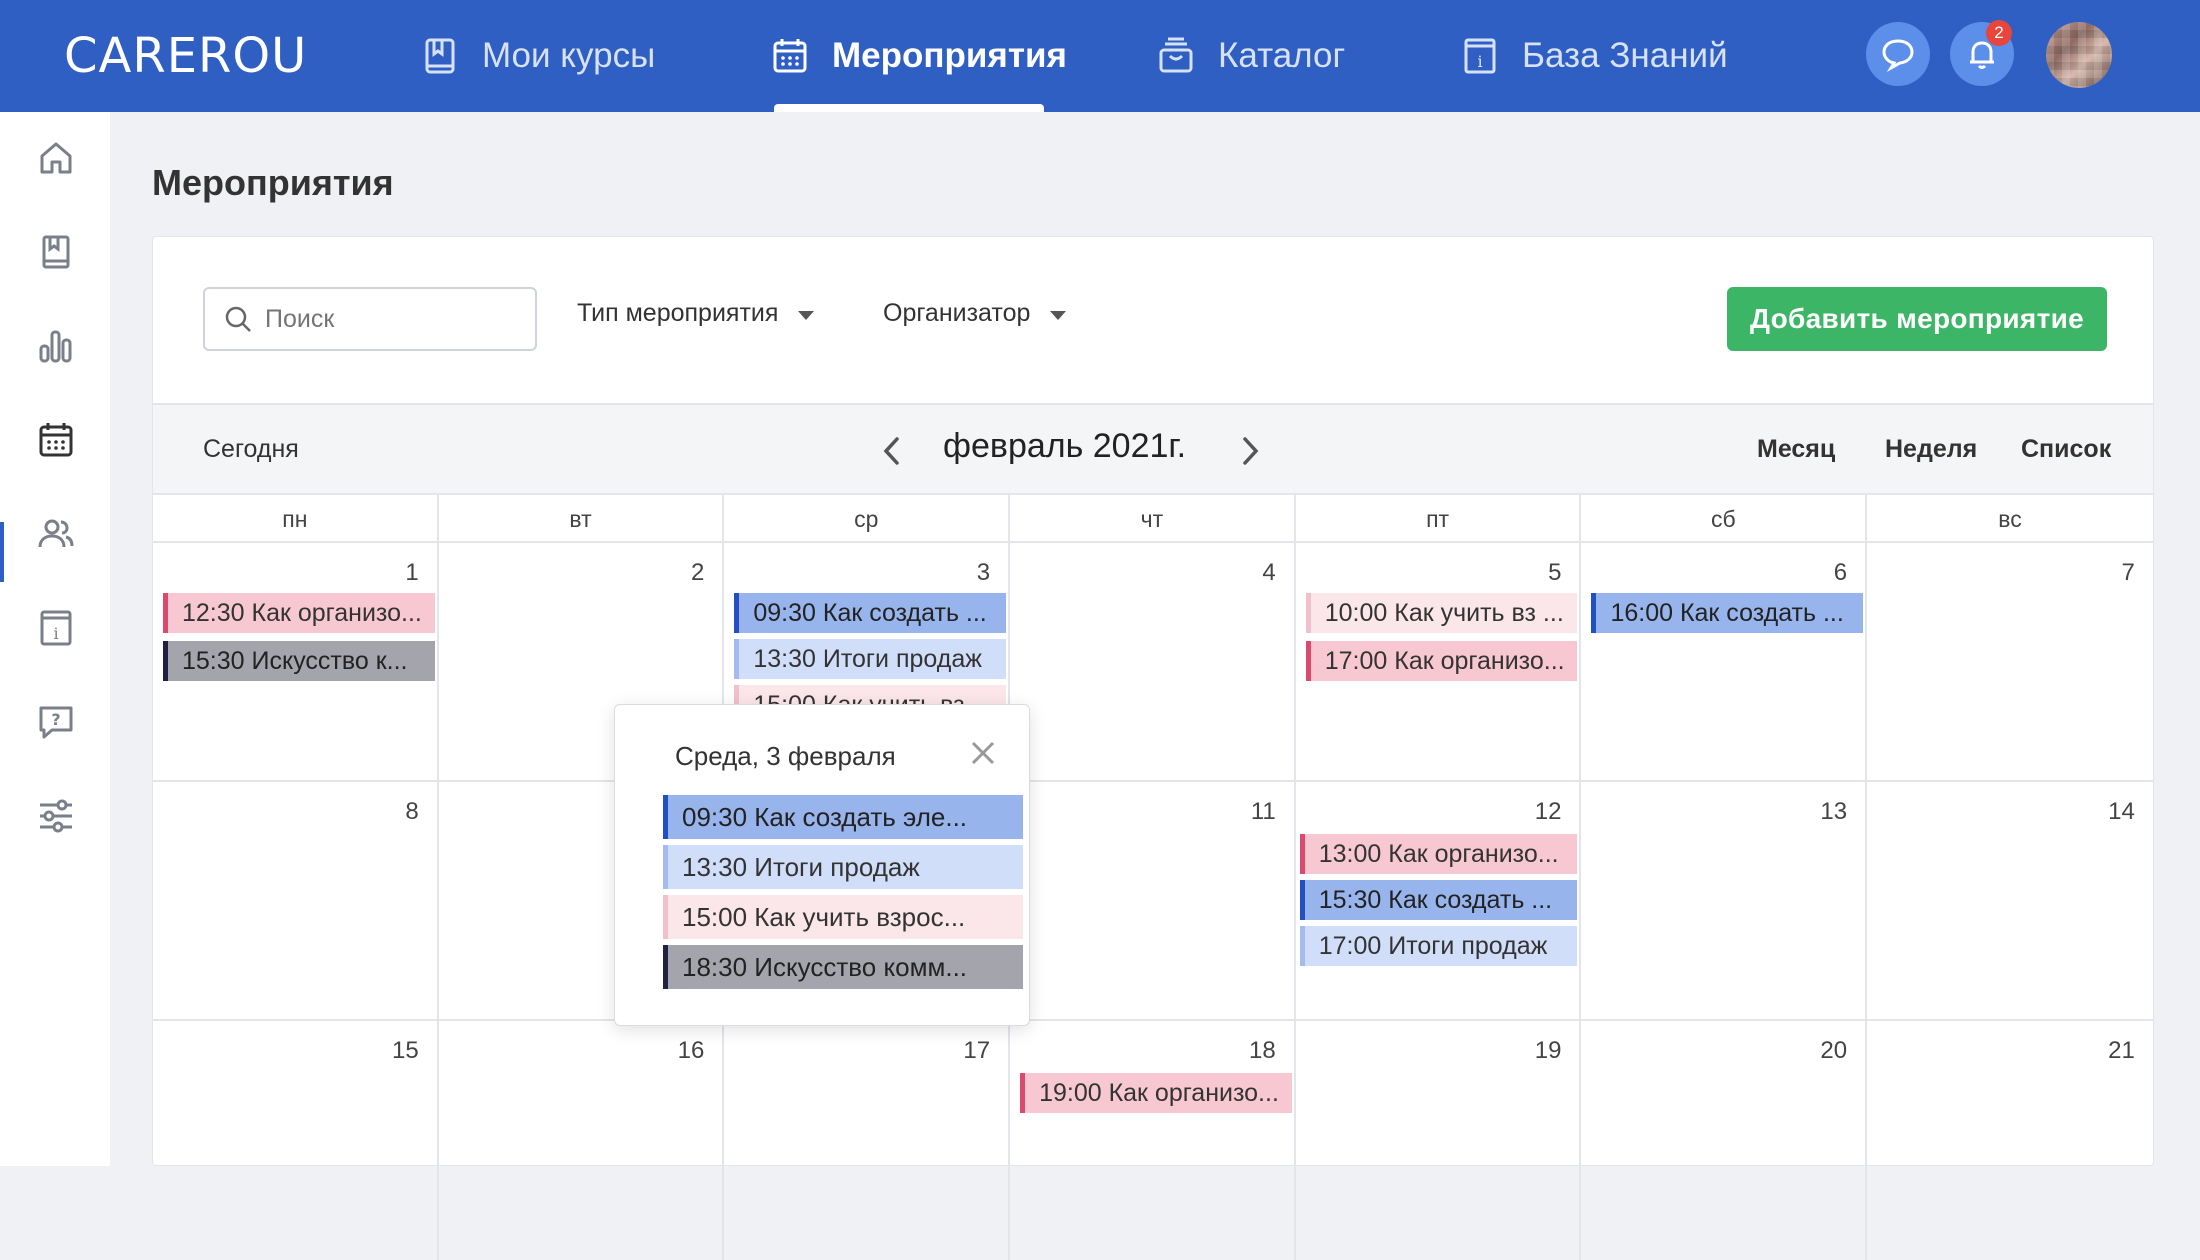 This screenshot has height=1260, width=2200. What do you see at coordinates (412, 572) in the screenshot?
I see `day-number: 1` at bounding box center [412, 572].